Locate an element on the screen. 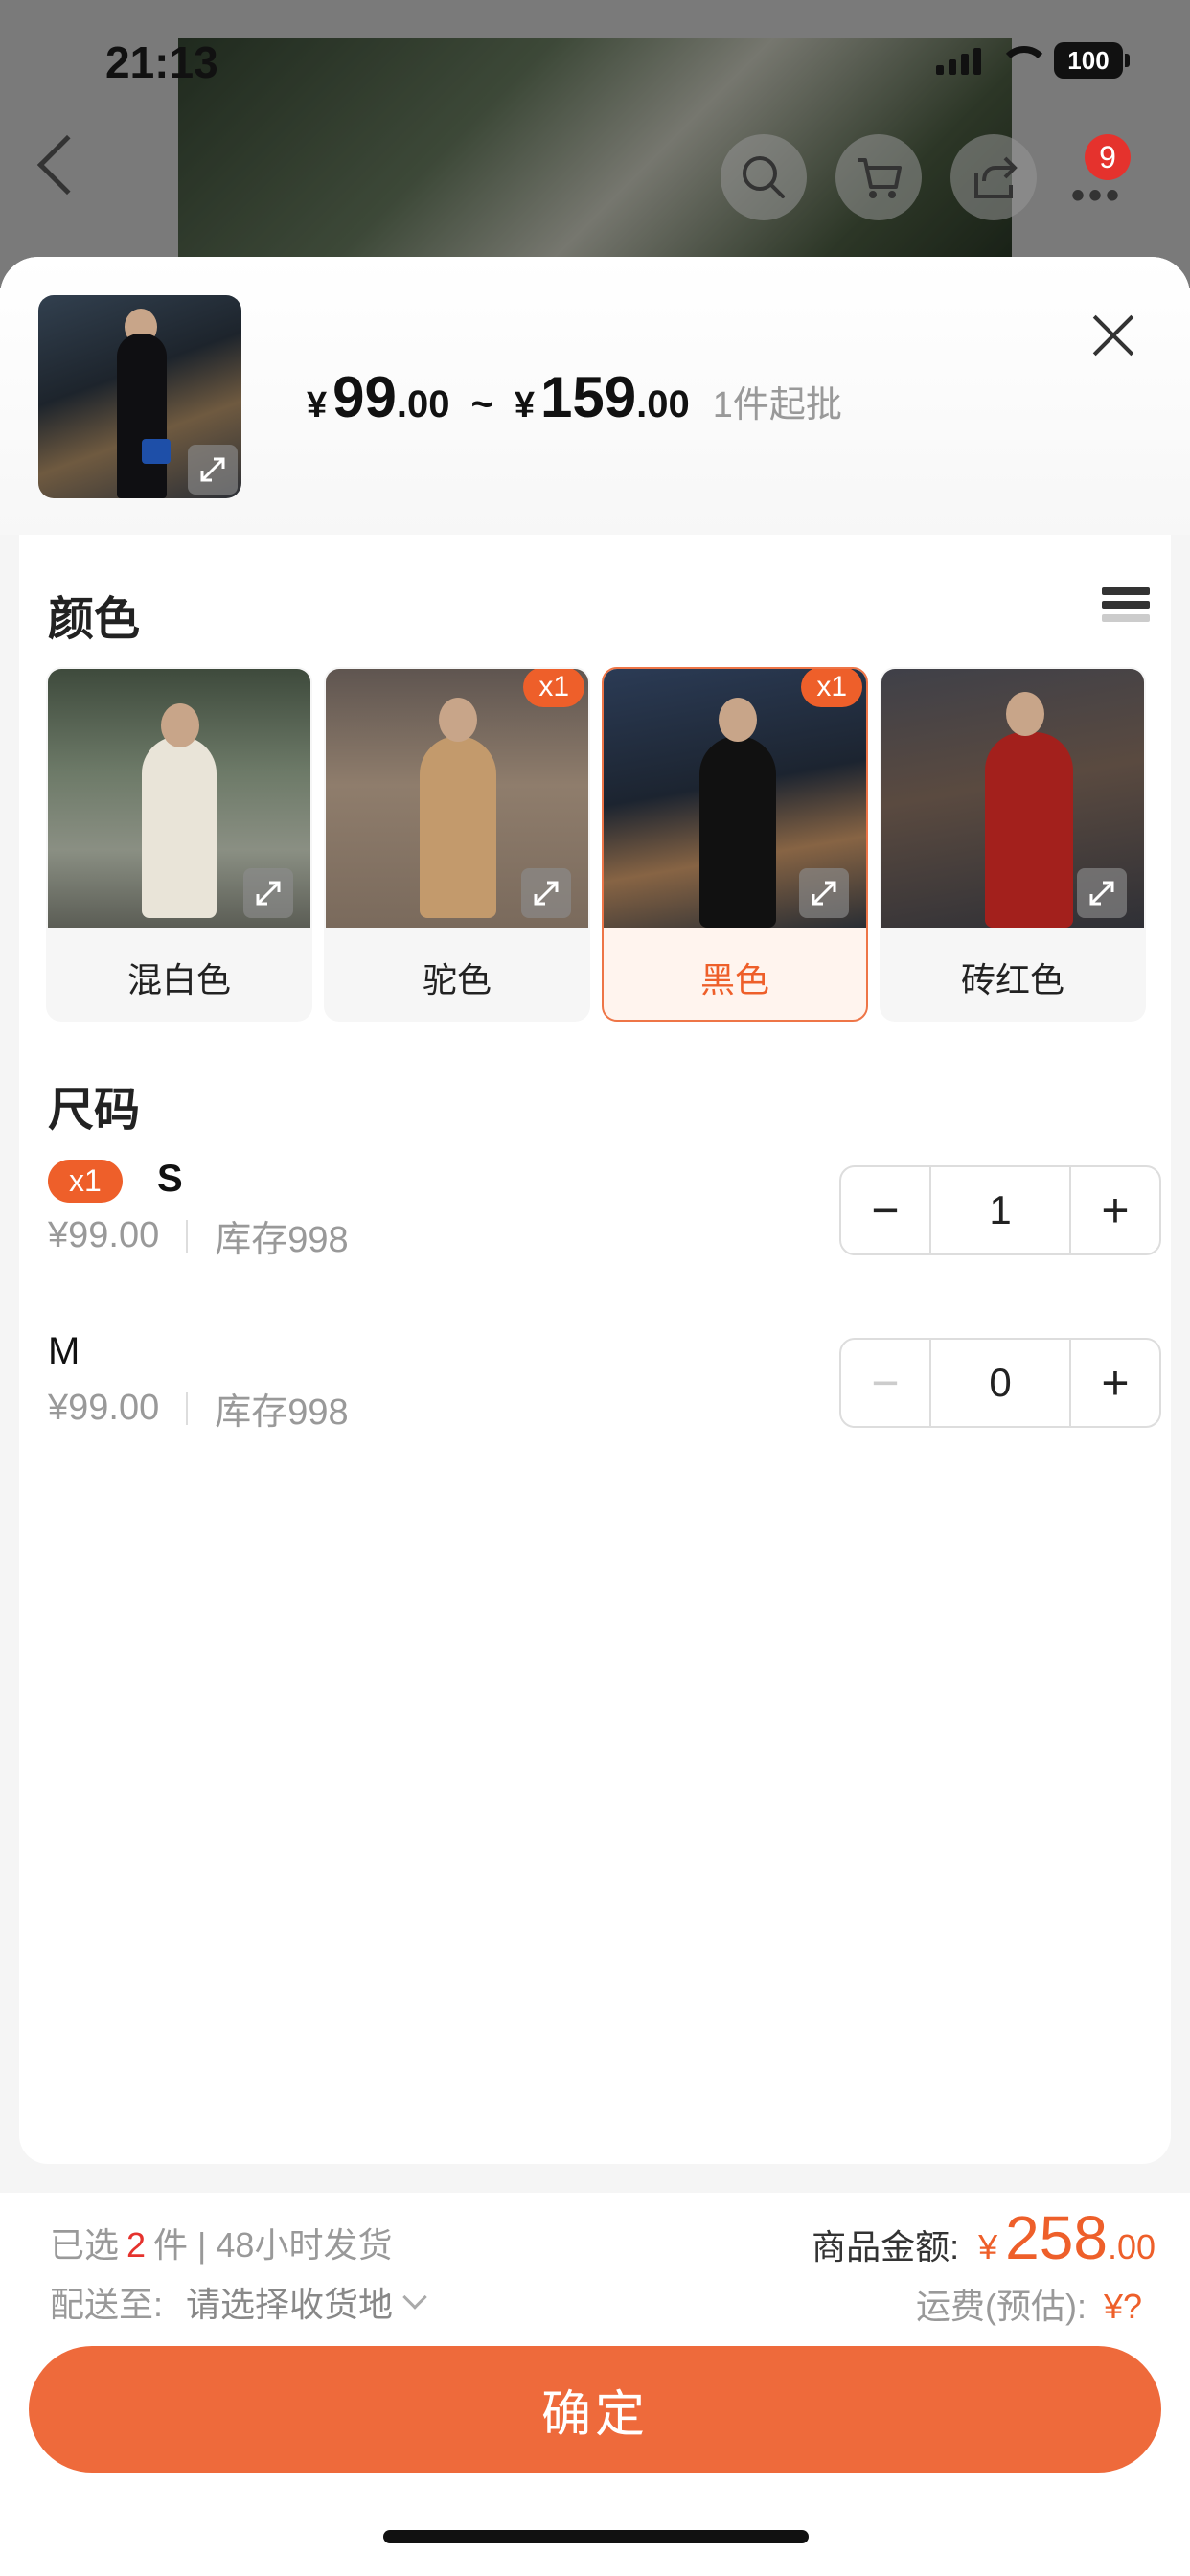  status-time: 21:13 is located at coordinates (162, 62).